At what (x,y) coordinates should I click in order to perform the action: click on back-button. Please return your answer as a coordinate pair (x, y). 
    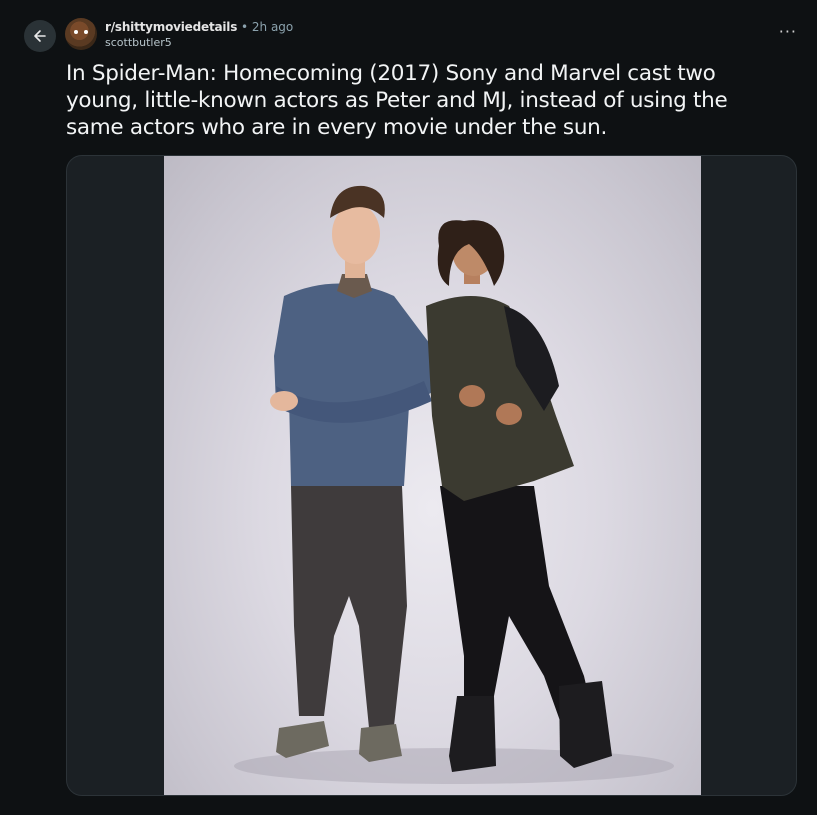
    Looking at the image, I should click on (40, 36).